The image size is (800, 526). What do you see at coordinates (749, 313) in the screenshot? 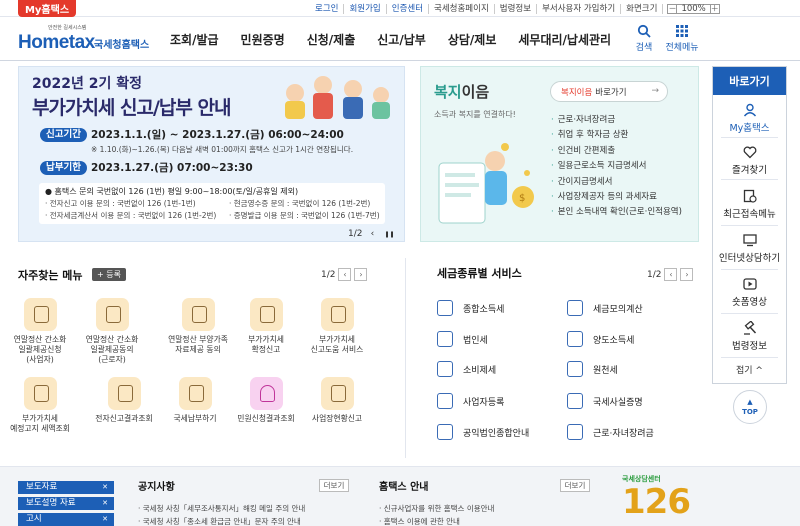
I see `quick-divider` at bounding box center [749, 313].